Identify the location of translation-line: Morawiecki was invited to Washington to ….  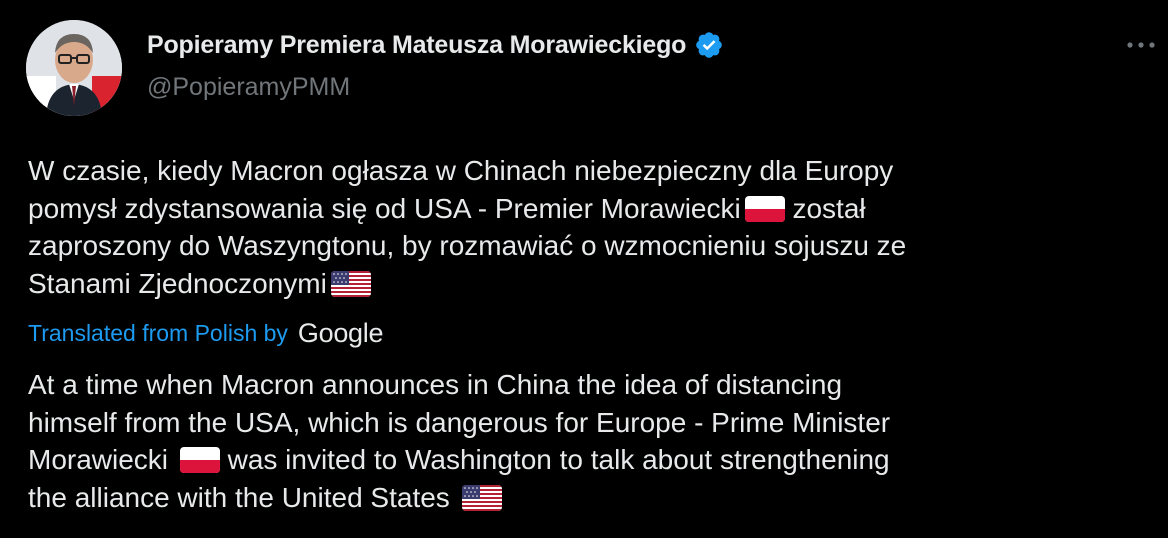
(583, 460).